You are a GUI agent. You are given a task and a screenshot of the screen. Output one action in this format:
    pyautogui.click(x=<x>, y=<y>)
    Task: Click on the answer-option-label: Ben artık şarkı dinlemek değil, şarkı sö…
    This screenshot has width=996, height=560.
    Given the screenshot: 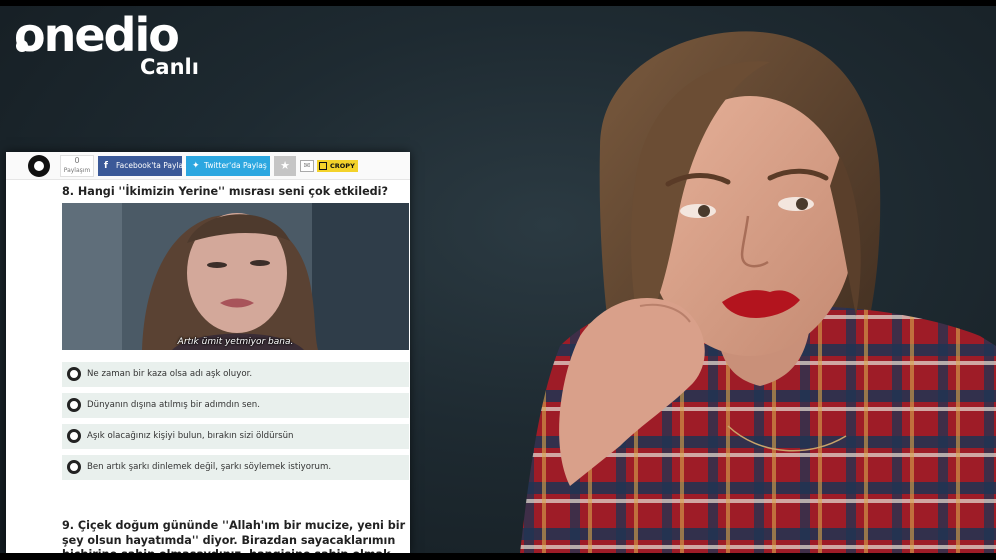 What is the action you would take?
    pyautogui.click(x=209, y=467)
    